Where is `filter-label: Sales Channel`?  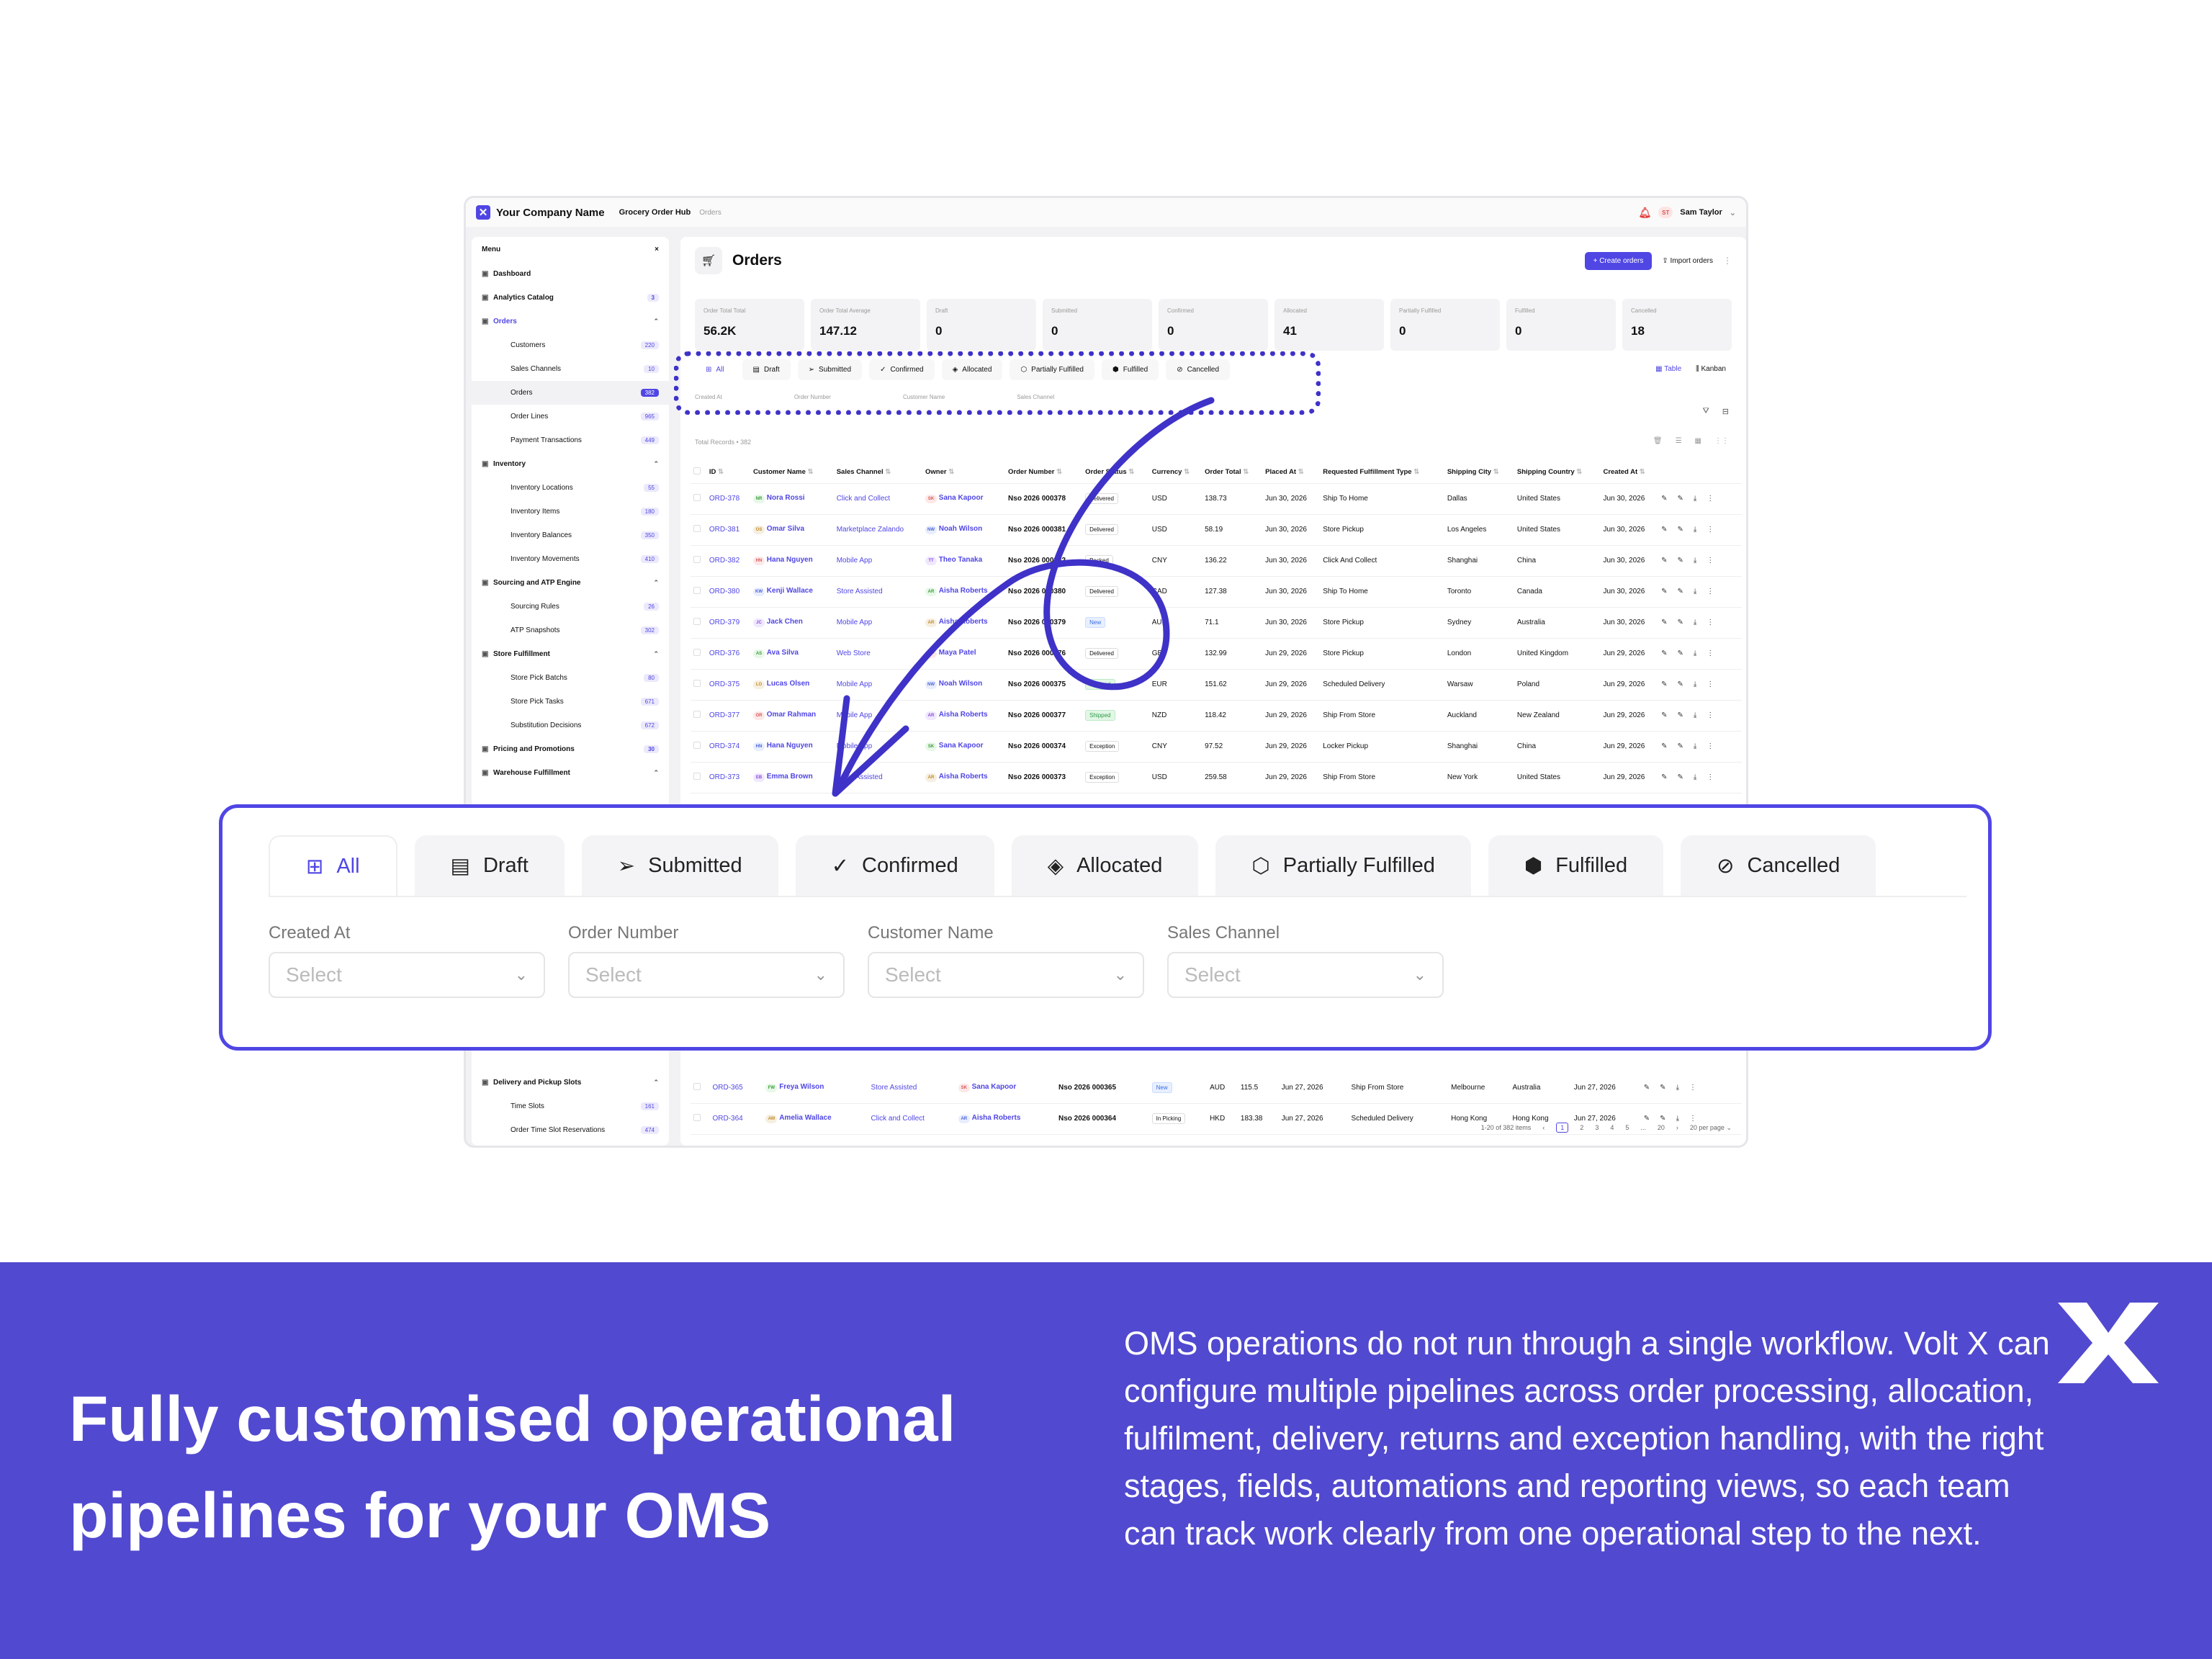 filter-label: Sales Channel is located at coordinates (1224, 933).